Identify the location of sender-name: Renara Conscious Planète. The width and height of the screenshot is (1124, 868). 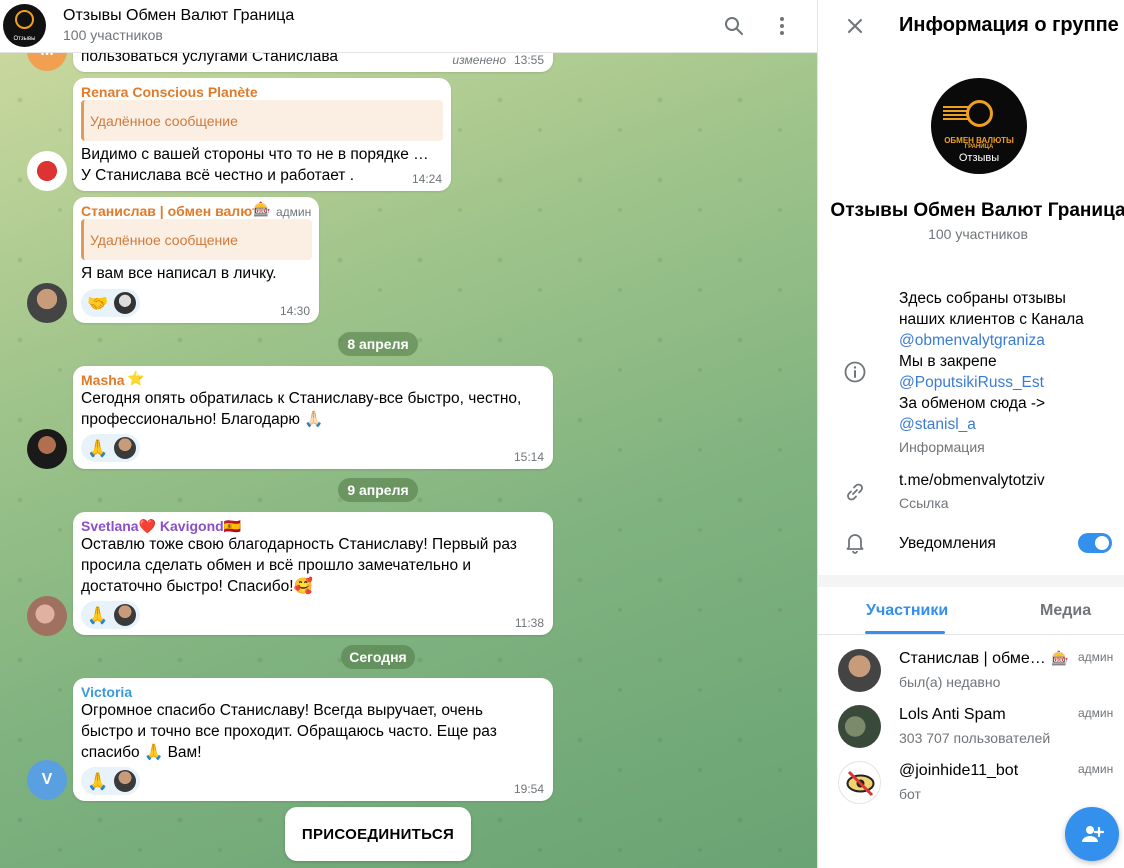
(169, 92).